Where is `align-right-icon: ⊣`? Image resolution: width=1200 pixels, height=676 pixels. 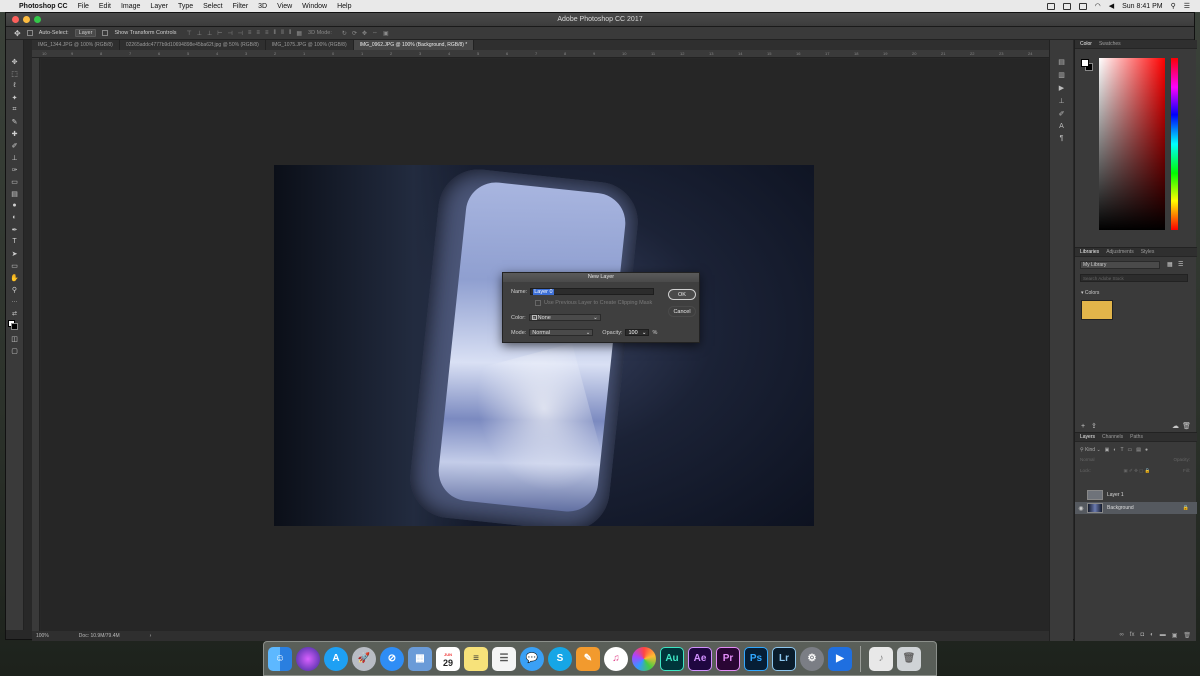
align-right-icon: ⊣ is located at coordinates (240, 33).